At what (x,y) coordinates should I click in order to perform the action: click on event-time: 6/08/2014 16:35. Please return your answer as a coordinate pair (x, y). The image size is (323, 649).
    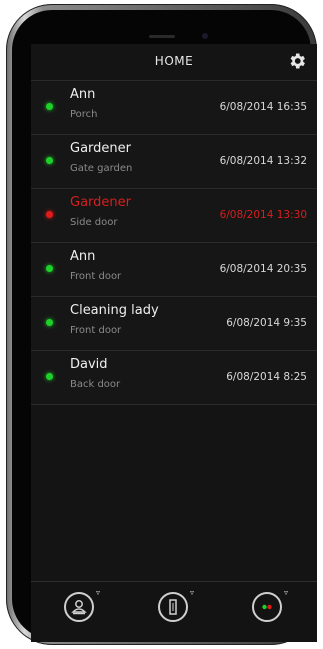
    Looking at the image, I should click on (263, 107).